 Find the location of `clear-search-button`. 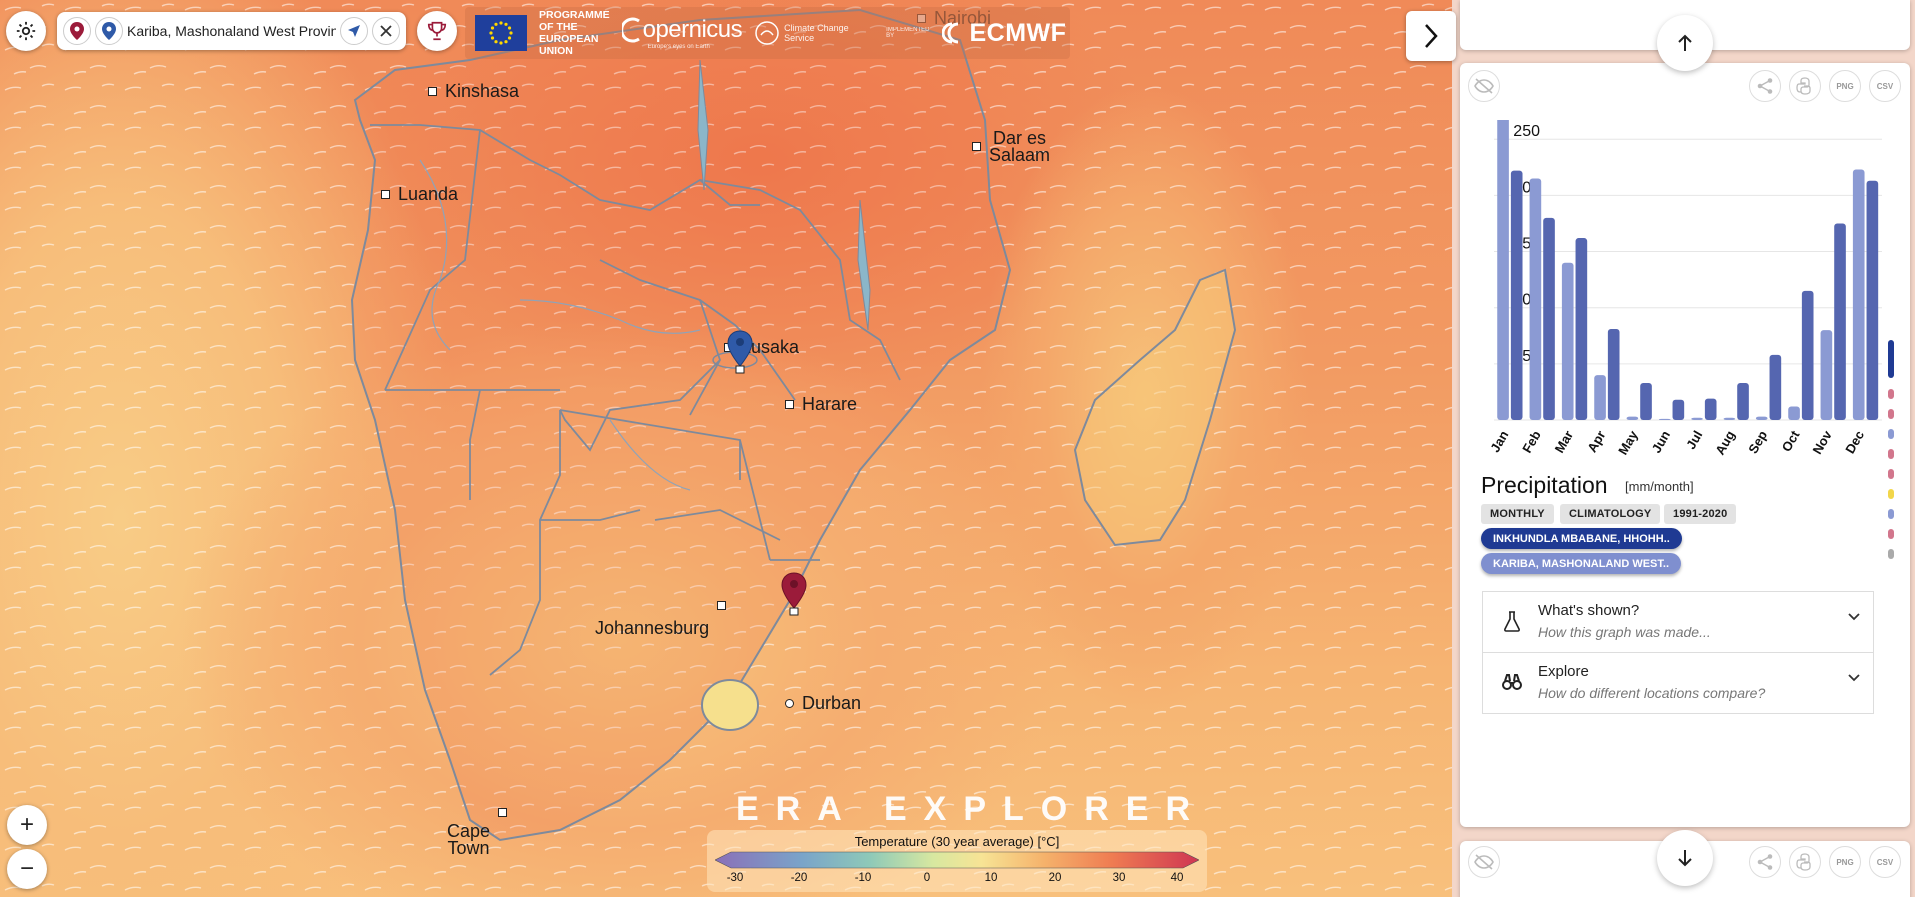

clear-search-button is located at coordinates (386, 31).